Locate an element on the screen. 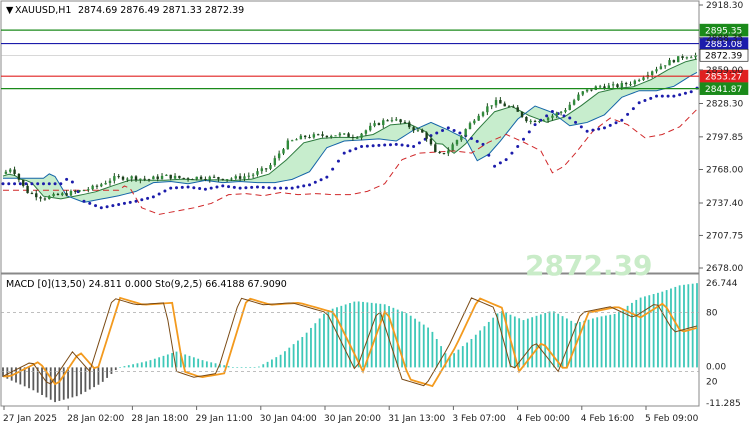 The width and height of the screenshot is (750, 430). time-label: 30 Jan 04:00 is located at coordinates (288, 419).